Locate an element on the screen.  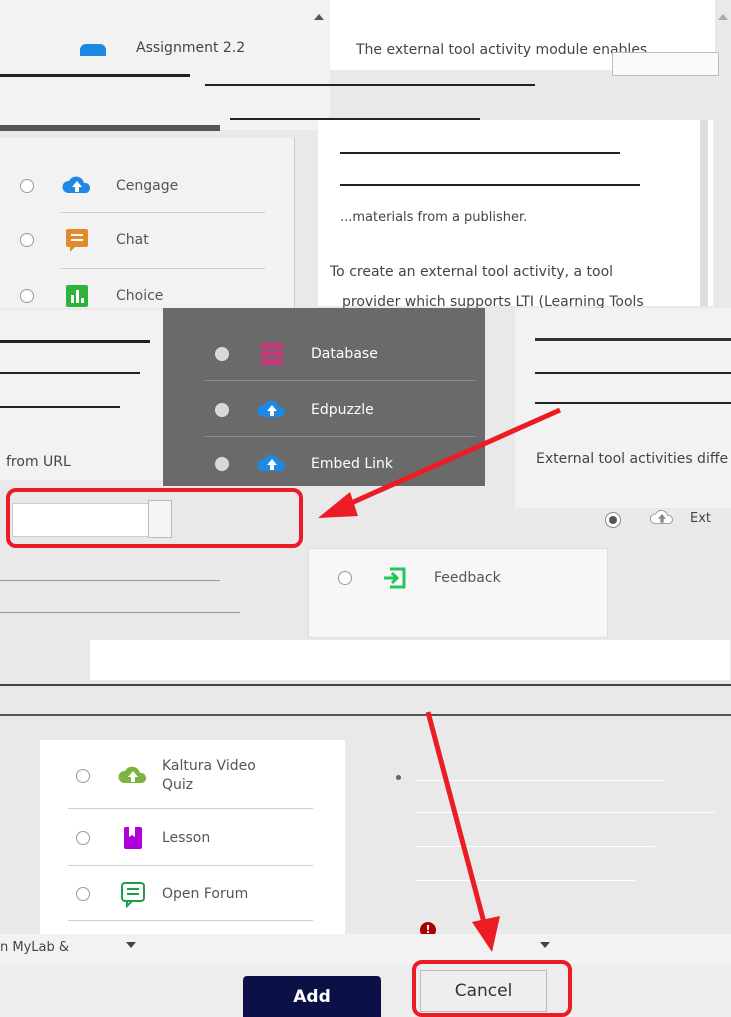
arrow-to-input is located at coordinates (450, 459).